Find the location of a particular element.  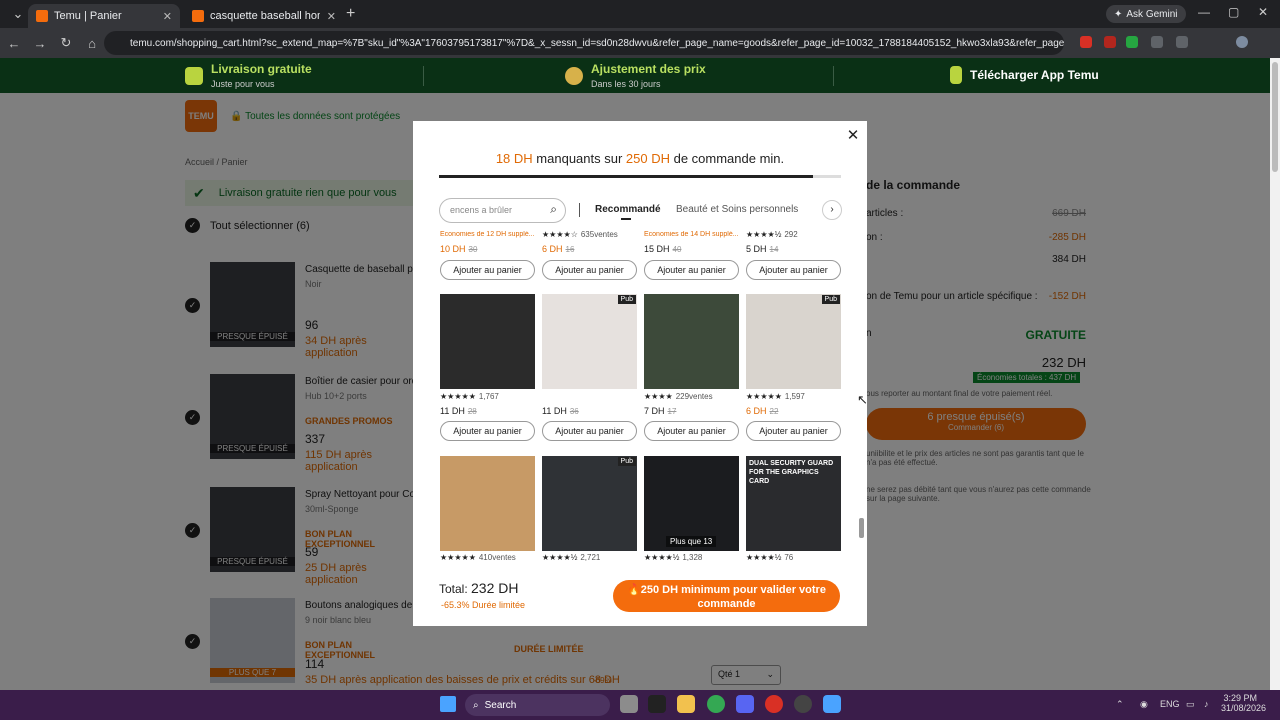

sales-count: 1,767 is located at coordinates (488, 396).